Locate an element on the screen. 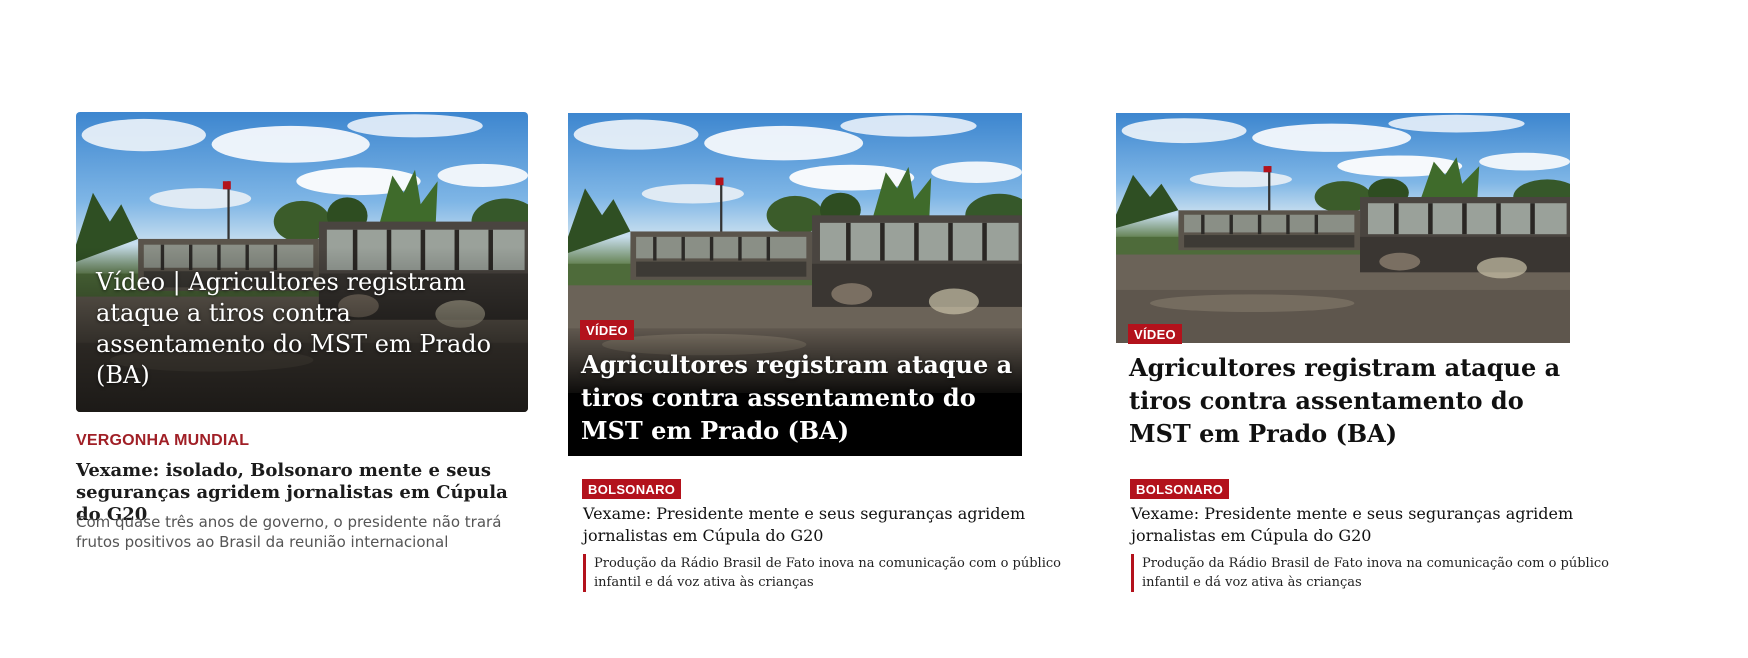 The width and height of the screenshot is (1748, 658). burned-buses-image is located at coordinates (1343, 228).